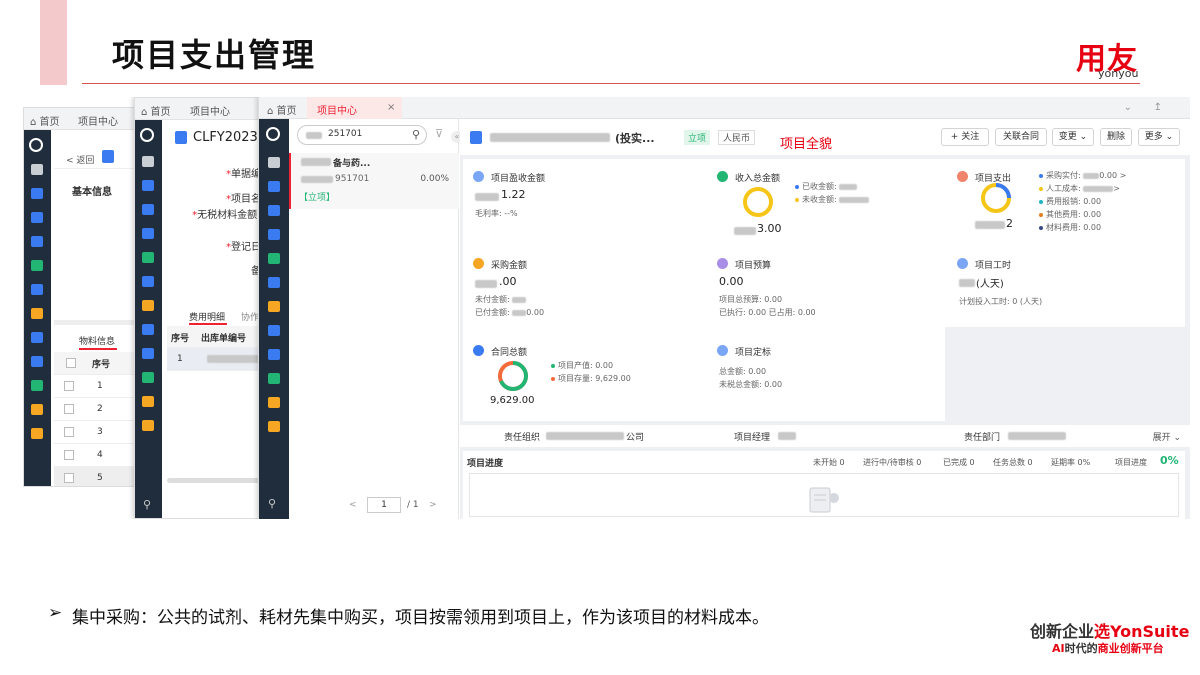 This screenshot has width=1200, height=675. What do you see at coordinates (1021, 137) in the screenshot?
I see `related-contract-button: 关联合同` at bounding box center [1021, 137].